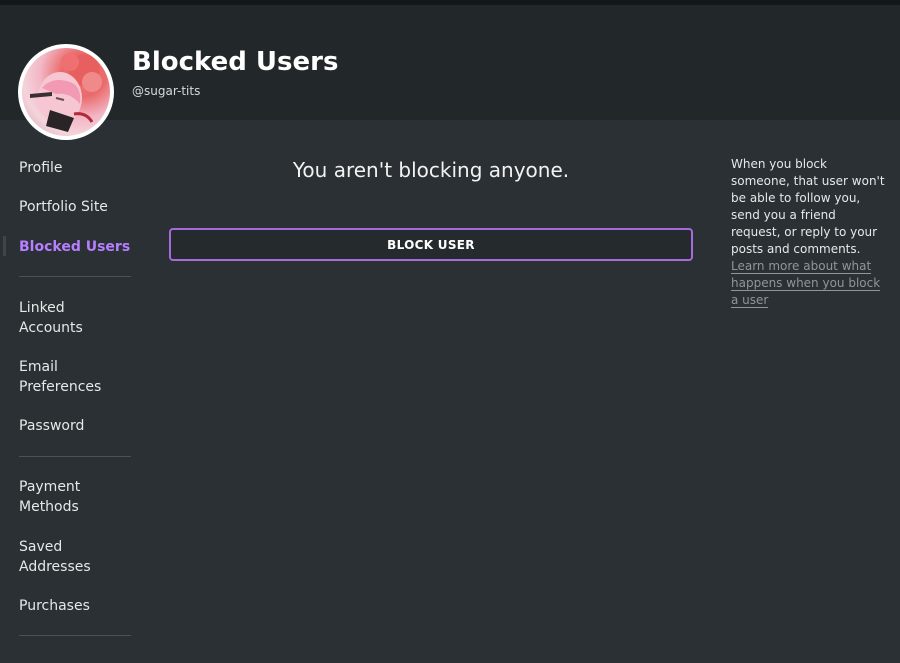 The image size is (900, 663). Describe the element at coordinates (41, 168) in the screenshot. I see `sidebar-item-profile: Profile` at that location.